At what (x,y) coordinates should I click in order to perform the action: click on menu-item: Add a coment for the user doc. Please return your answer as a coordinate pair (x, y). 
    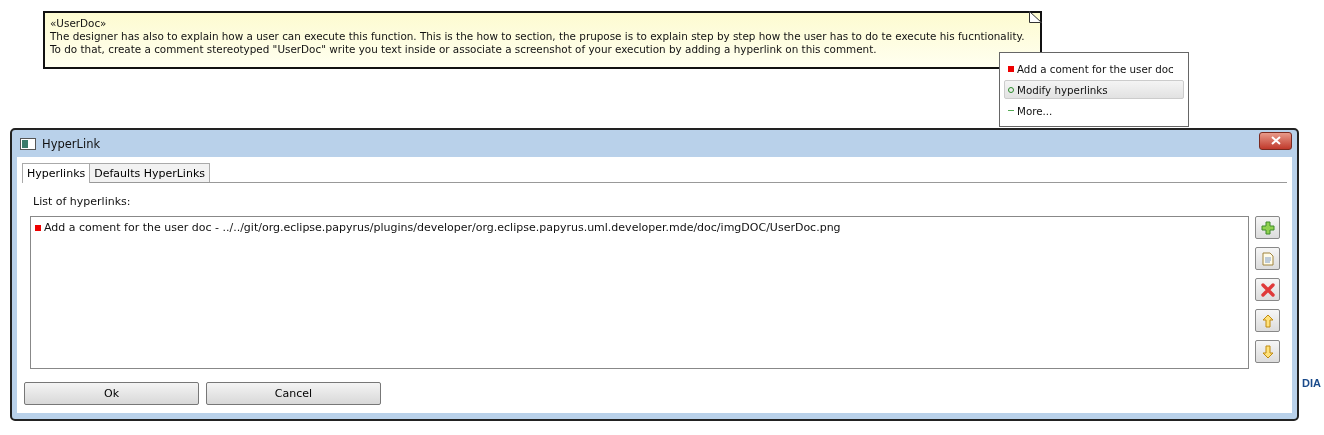
    Looking at the image, I should click on (1094, 68).